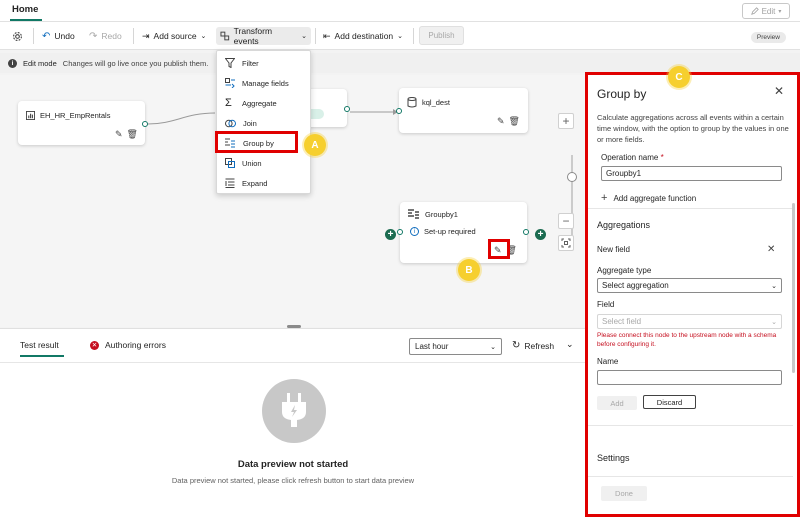 The image size is (800, 517). I want to click on destination-node-label: kql_dest, so click(436, 102).